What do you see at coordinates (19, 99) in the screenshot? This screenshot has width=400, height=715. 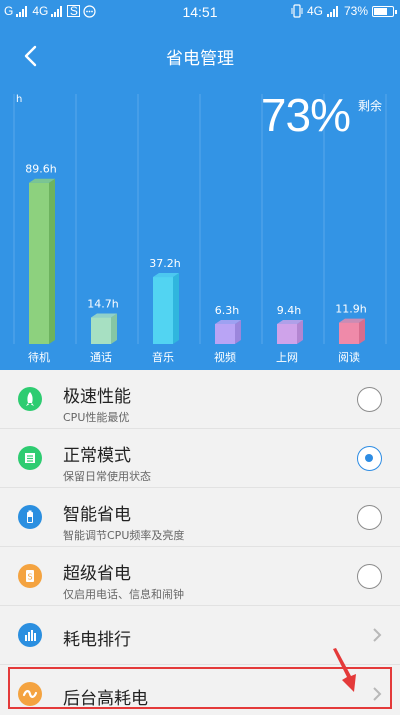 I see `y-axis-label: h` at bounding box center [19, 99].